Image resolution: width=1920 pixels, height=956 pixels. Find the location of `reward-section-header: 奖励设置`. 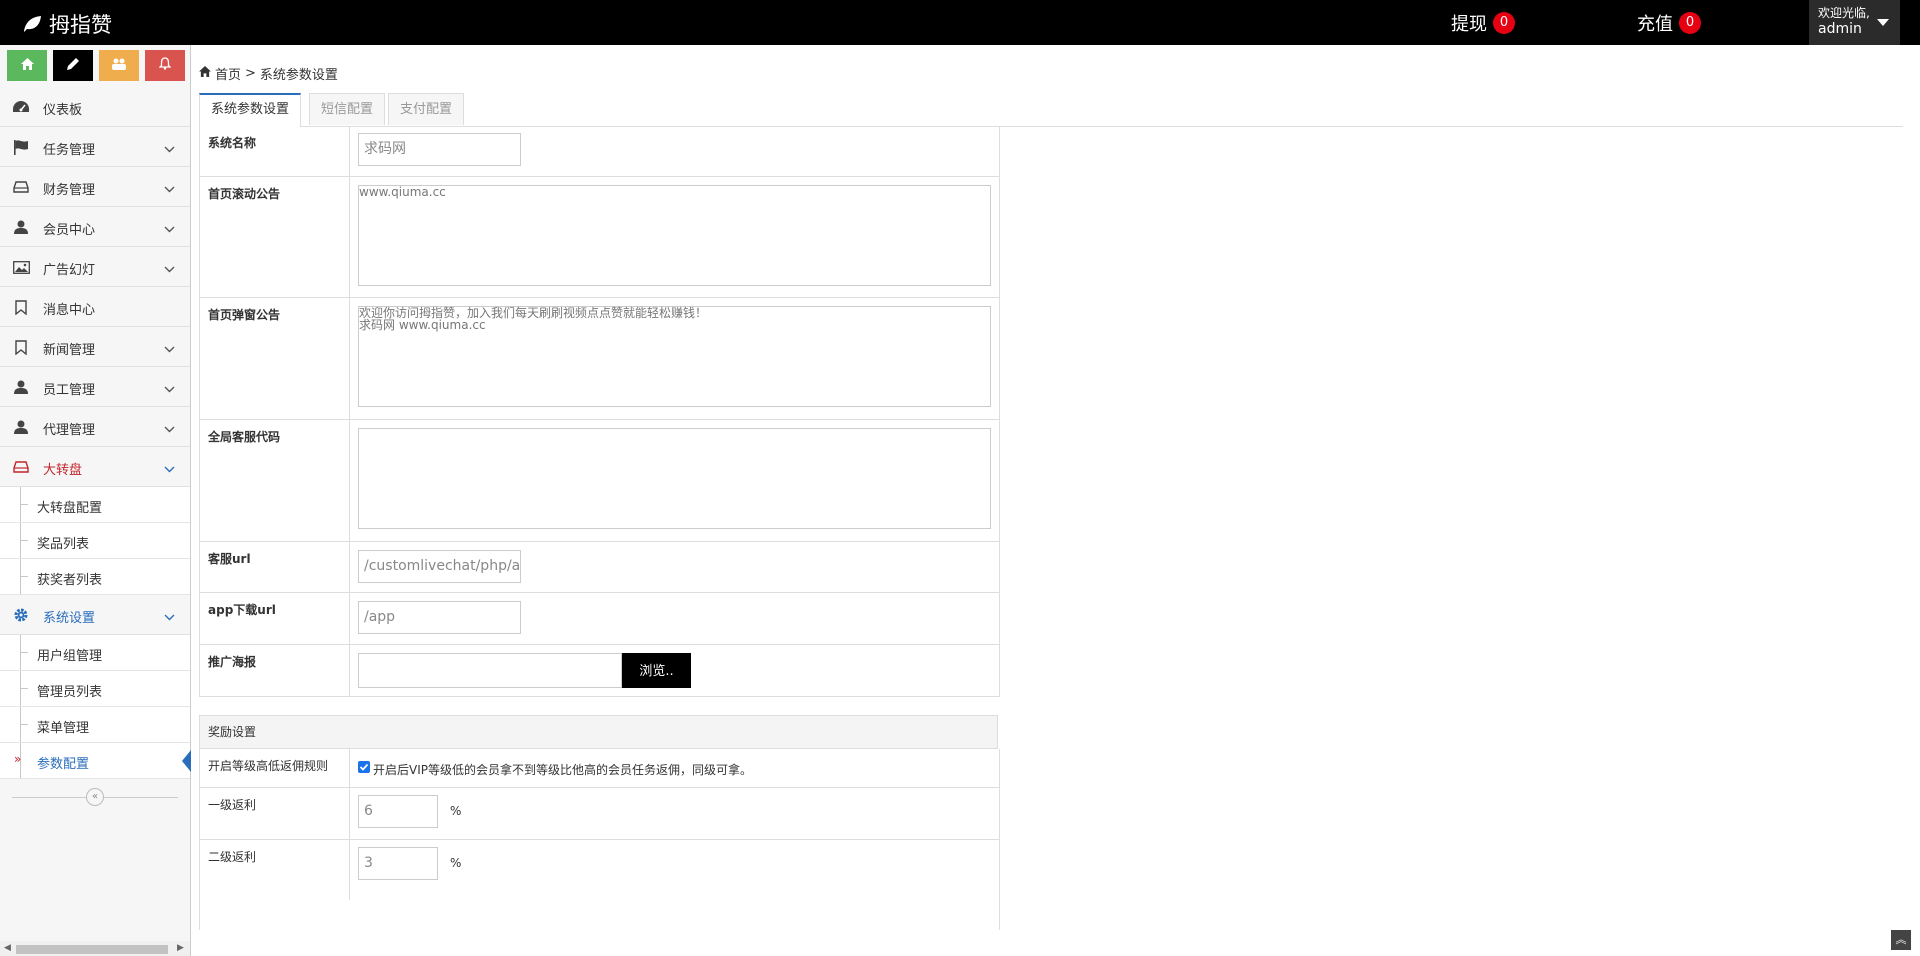

reward-section-header: 奖励设置 is located at coordinates (598, 732).